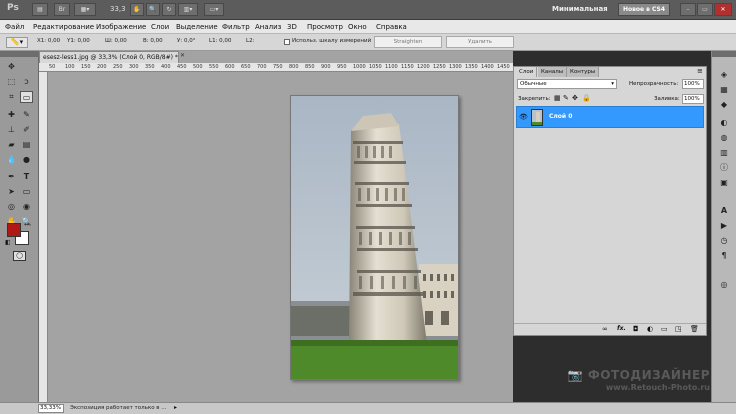  I want to click on mini-bridge-button: ▤, so click(40, 9).